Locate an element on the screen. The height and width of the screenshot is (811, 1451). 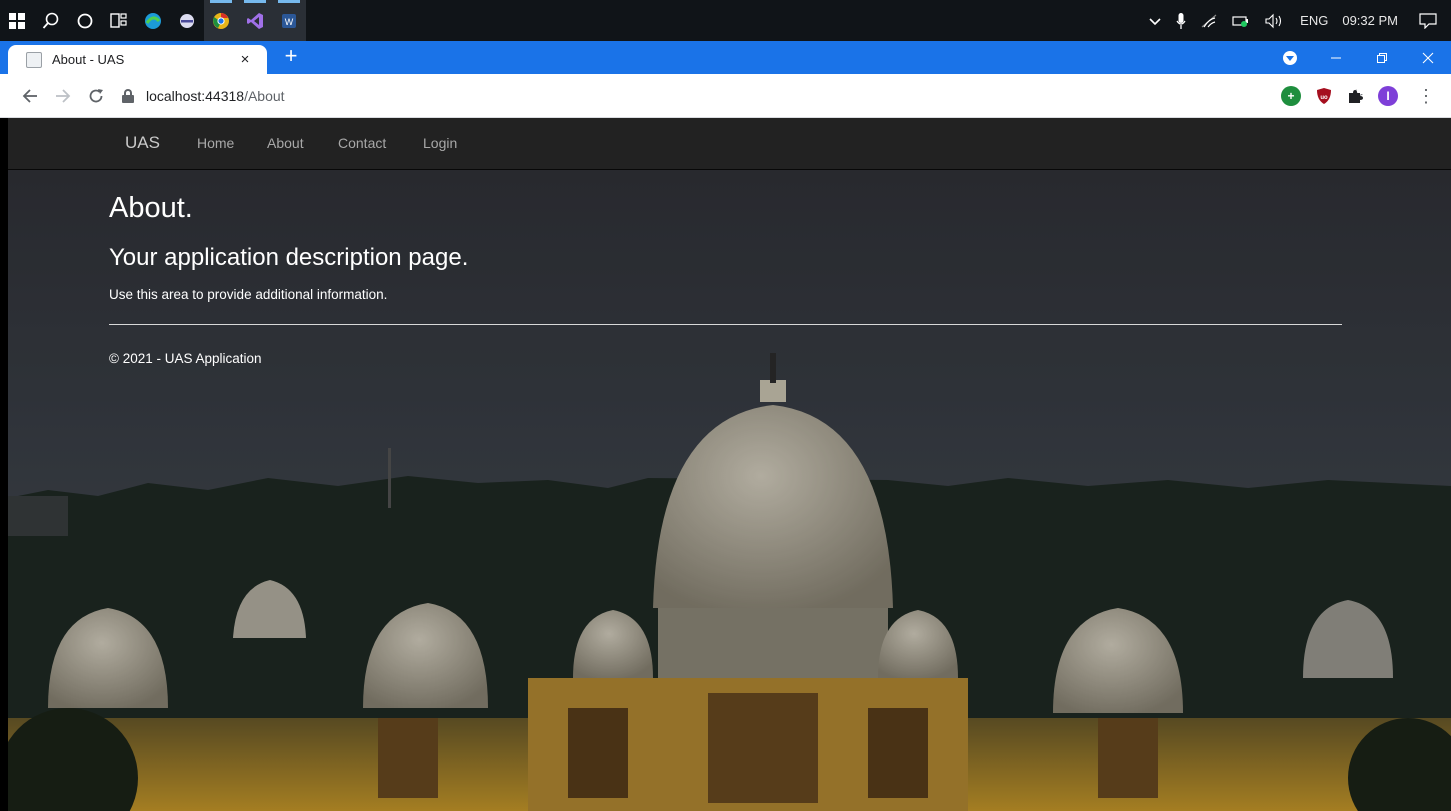
microphone-icon is located at coordinates (1181, 20).